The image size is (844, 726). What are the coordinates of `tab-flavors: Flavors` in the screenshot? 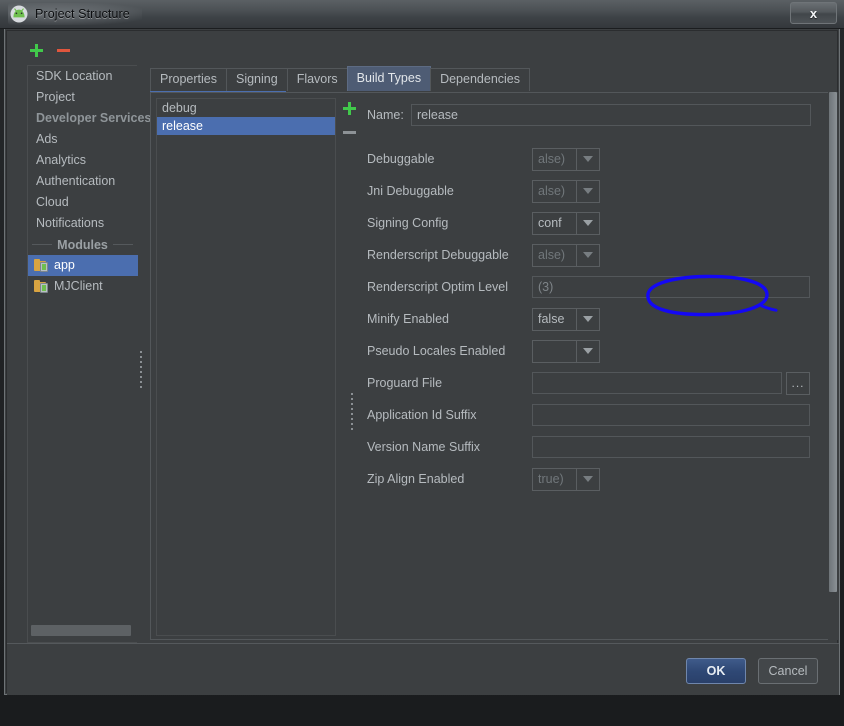 It's located at (317, 79).